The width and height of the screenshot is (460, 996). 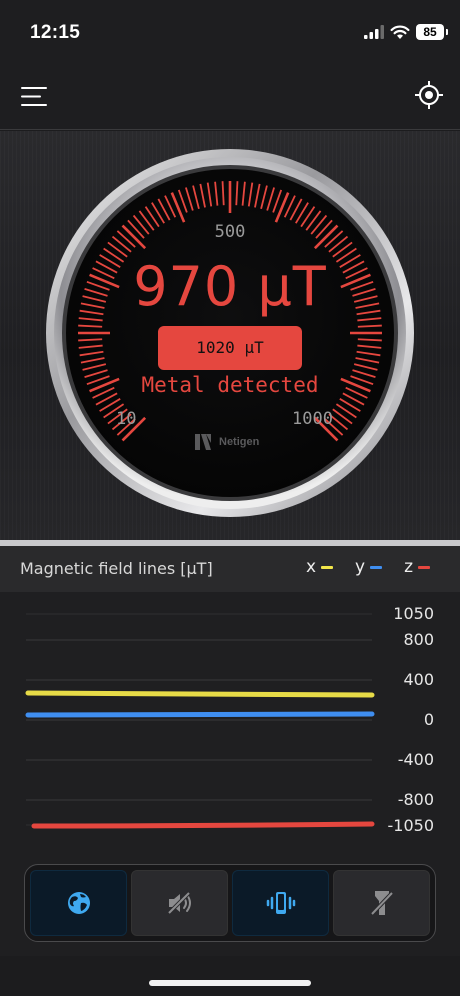 What do you see at coordinates (230, 286) in the screenshot?
I see `gauge-reading: 970 μT` at bounding box center [230, 286].